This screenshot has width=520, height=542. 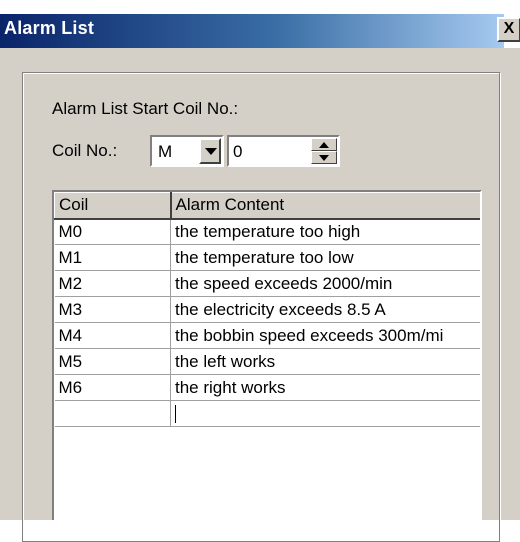 I want to click on spinner-buttons, so click(x=324, y=151).